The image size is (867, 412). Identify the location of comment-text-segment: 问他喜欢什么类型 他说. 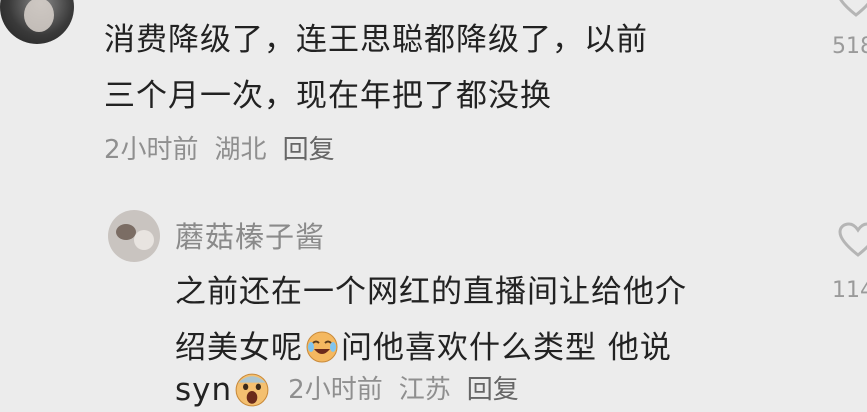
(506, 348).